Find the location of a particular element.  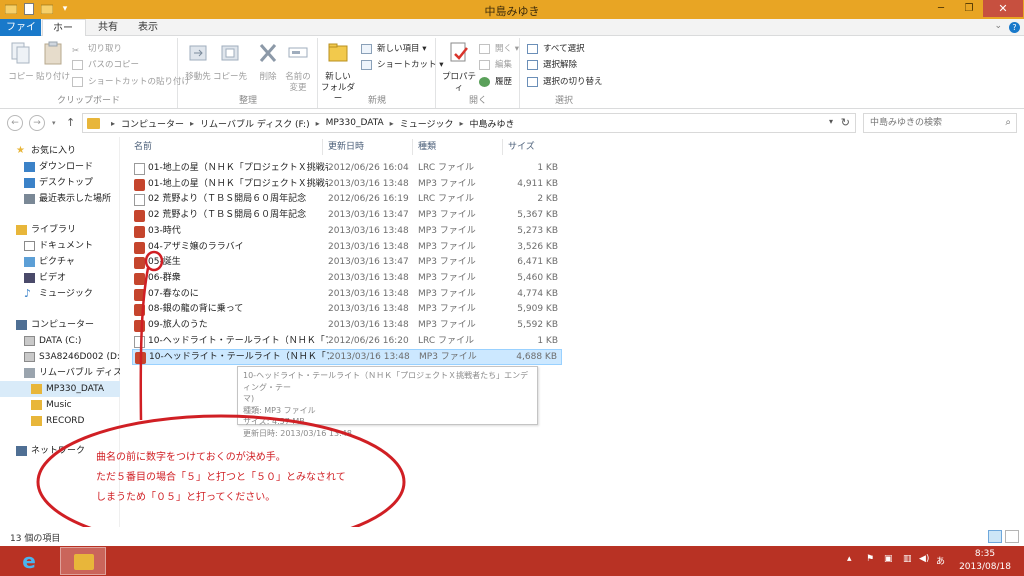

minimize-button: ─ is located at coordinates (941, 8).